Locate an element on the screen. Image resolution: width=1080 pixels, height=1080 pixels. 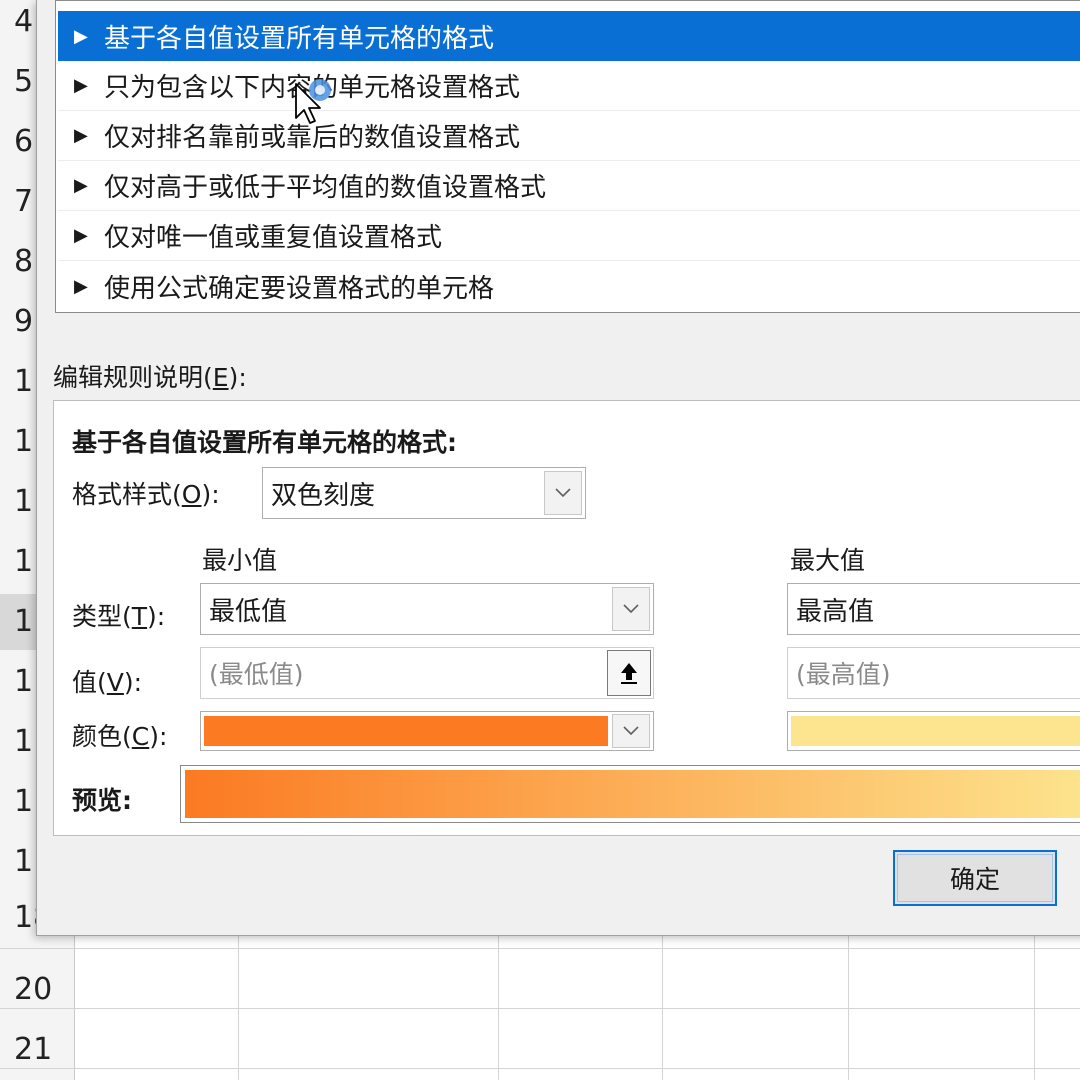
rule-type-item: ▶ 使用公式确定要设置格式的单元格 is located at coordinates (569, 286).